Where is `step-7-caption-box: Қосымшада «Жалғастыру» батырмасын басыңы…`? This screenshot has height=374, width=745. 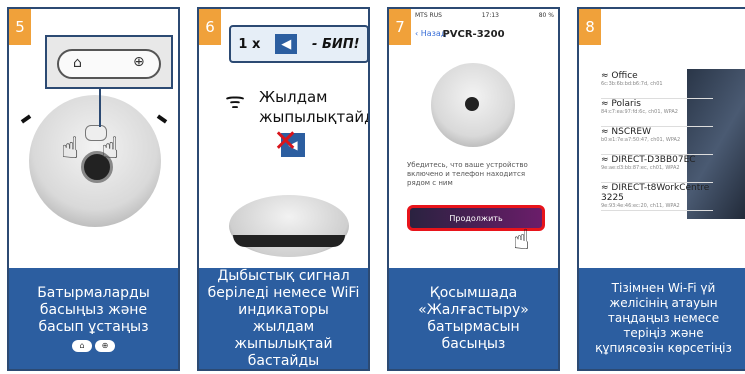
step-7-caption-box: Қосымшада «Жалғастыру» батырмасын басыңы… is located at coordinates (473, 318).